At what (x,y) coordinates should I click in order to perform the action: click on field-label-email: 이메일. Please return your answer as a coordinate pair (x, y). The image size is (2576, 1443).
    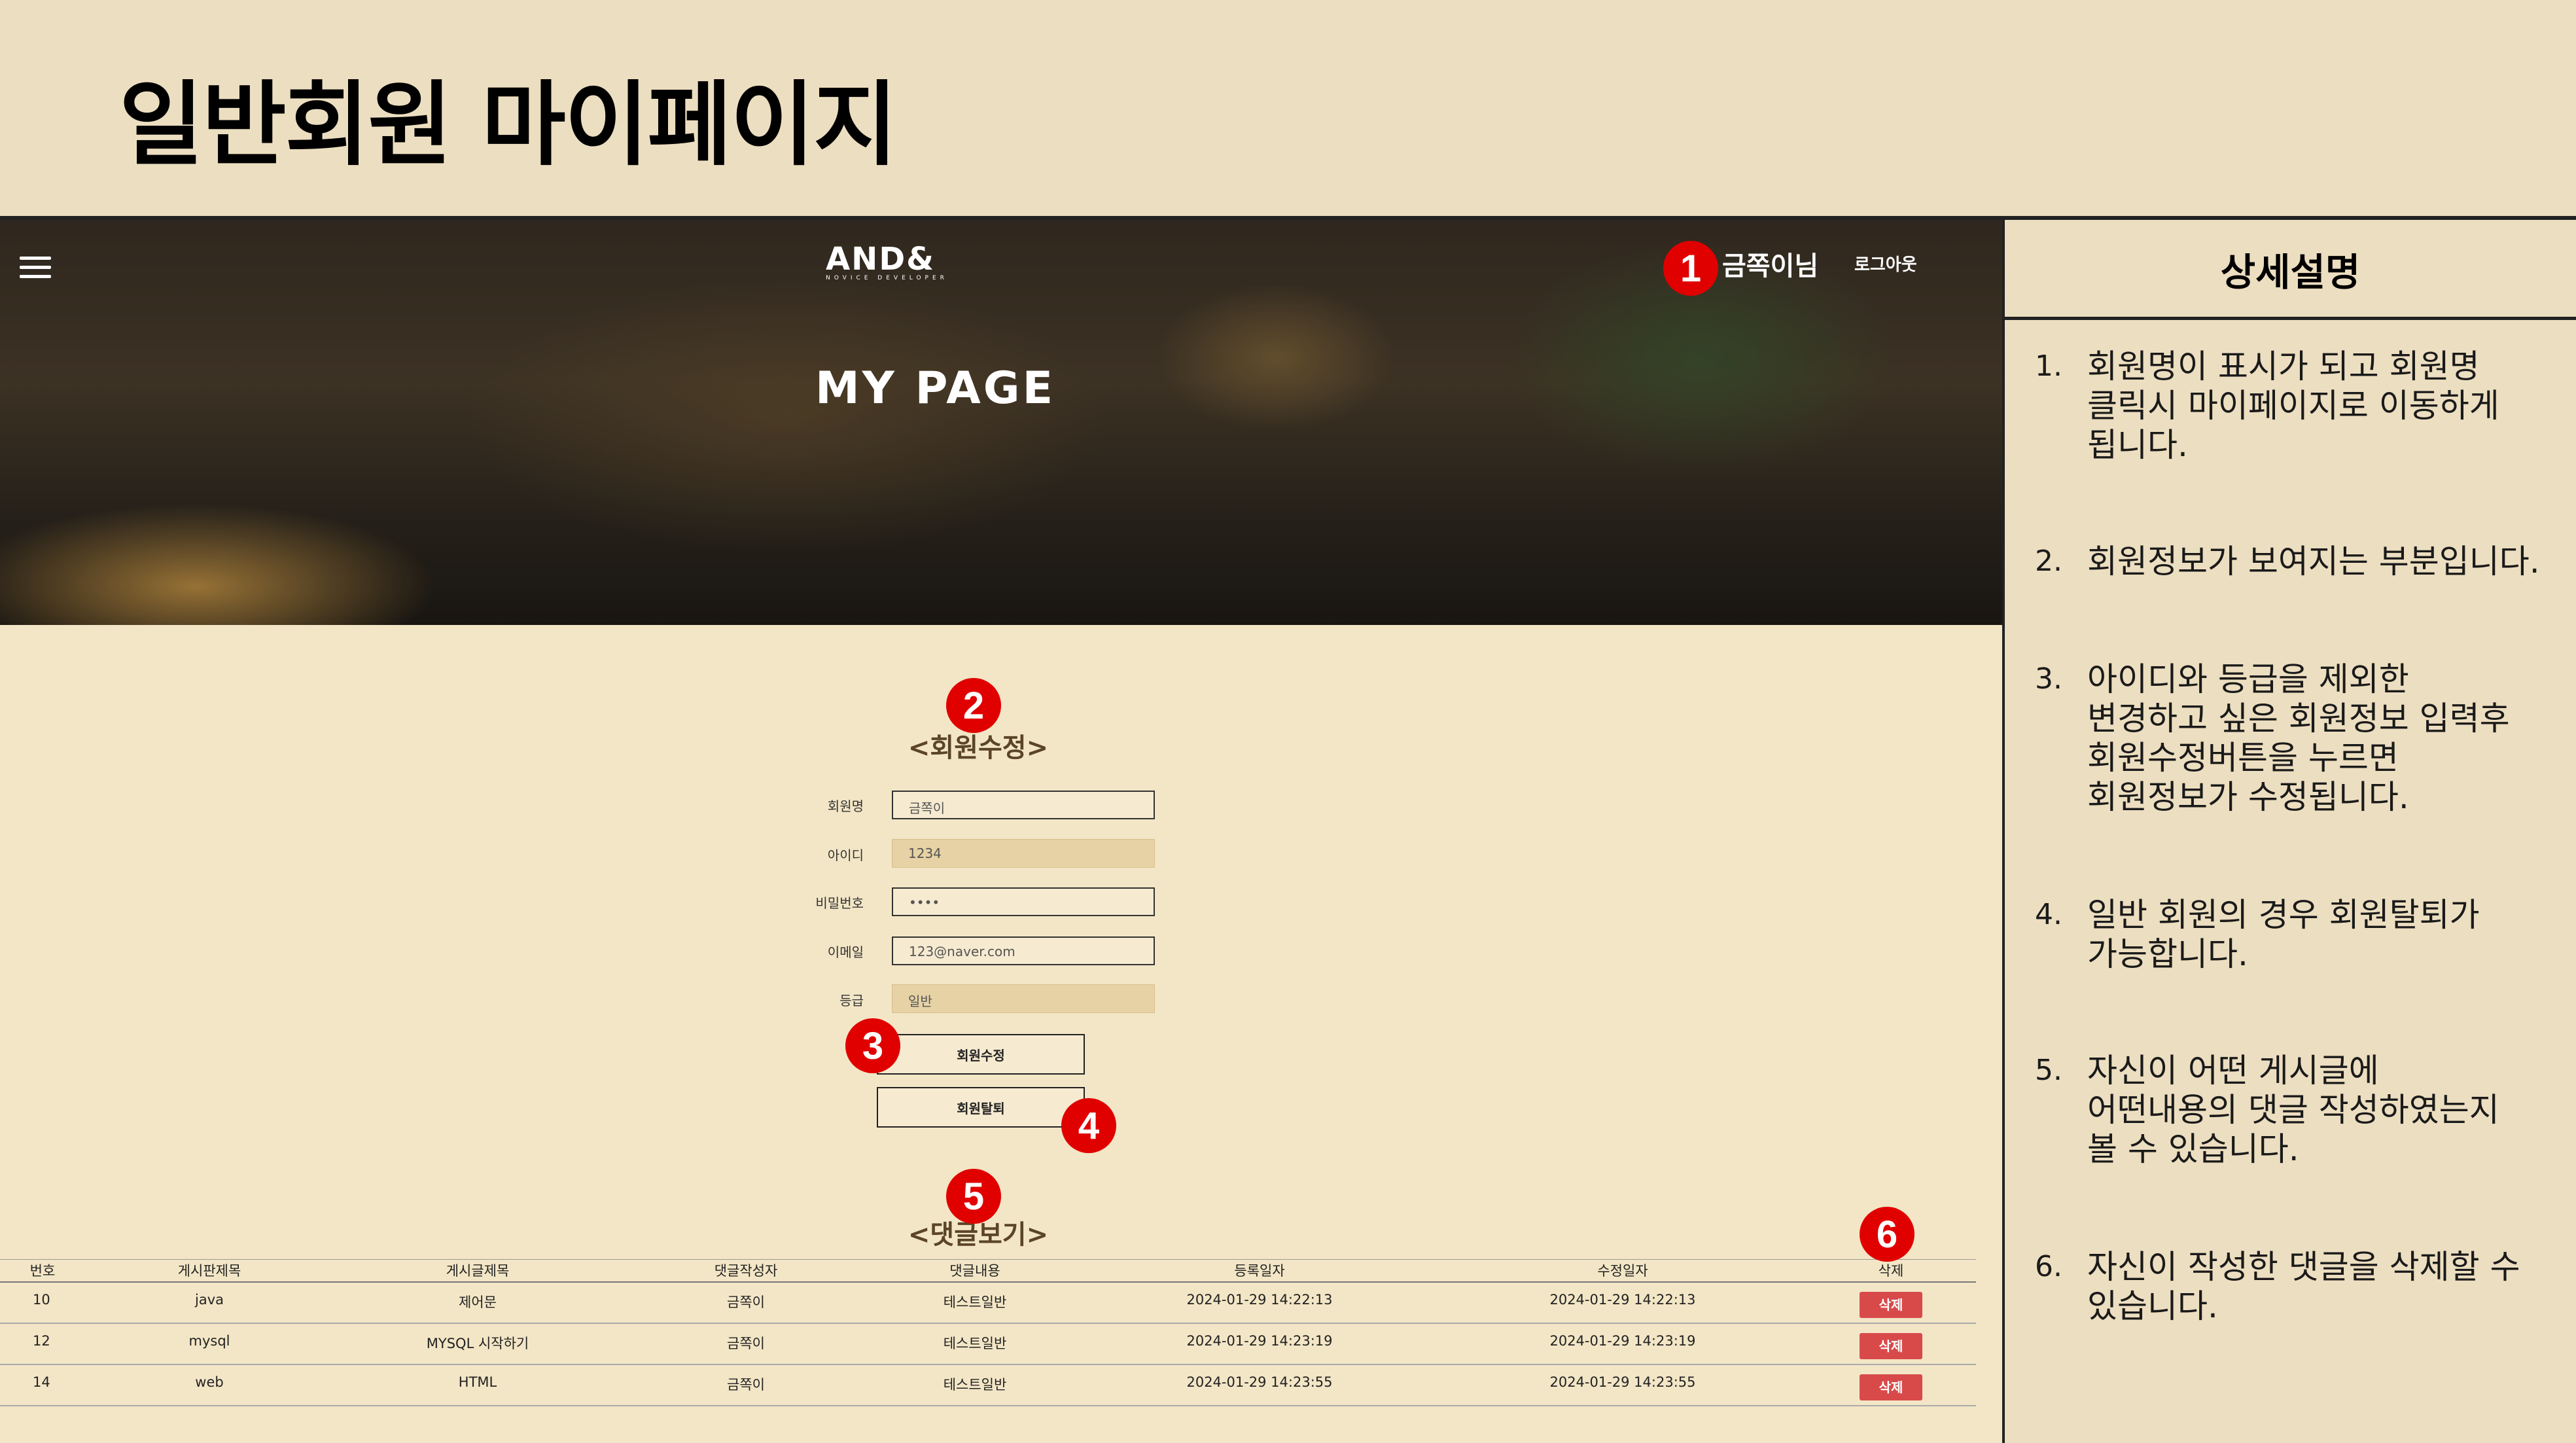
    Looking at the image, I should click on (845, 952).